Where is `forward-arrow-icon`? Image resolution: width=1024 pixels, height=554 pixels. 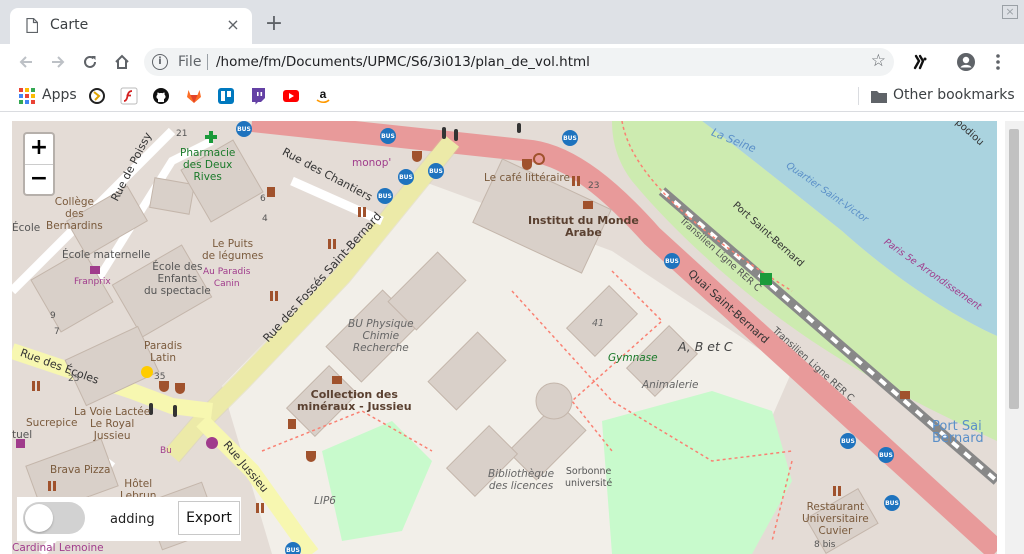 forward-arrow-icon is located at coordinates (58, 62).